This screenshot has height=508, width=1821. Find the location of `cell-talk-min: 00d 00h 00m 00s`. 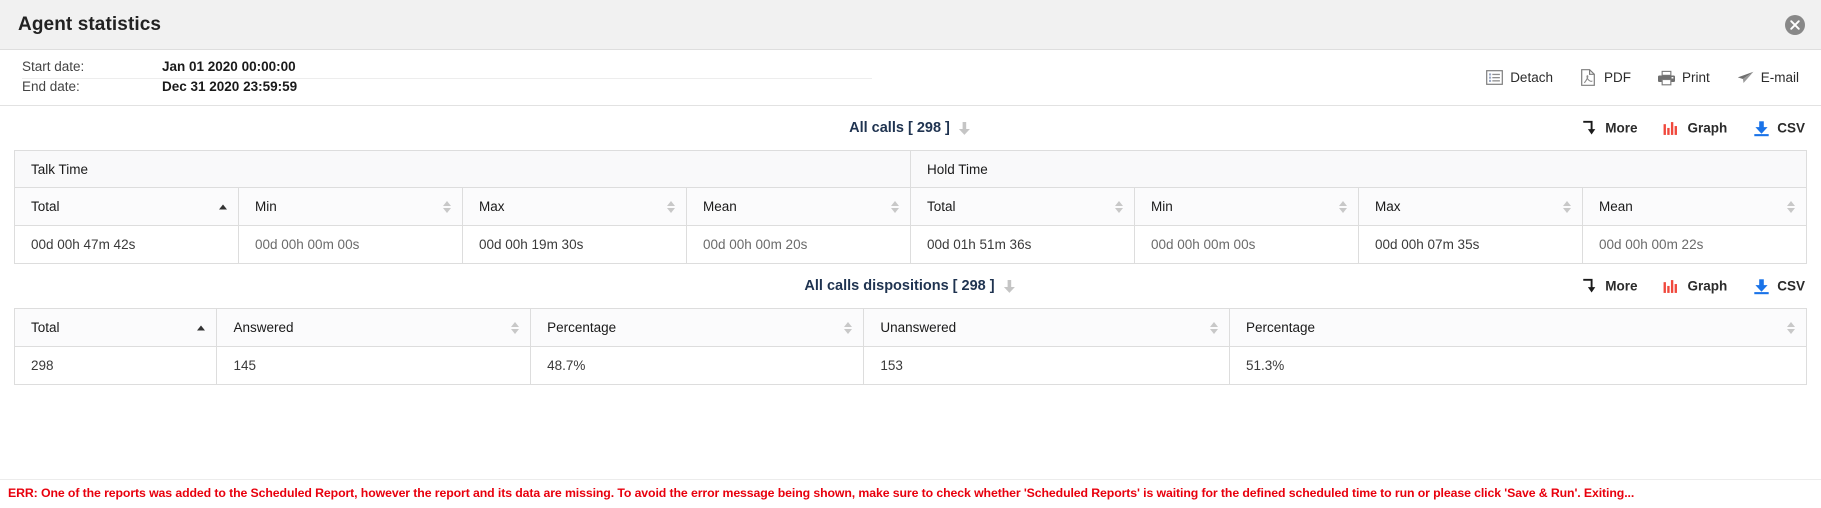

cell-talk-min: 00d 00h 00m 00s is located at coordinates (350, 244).